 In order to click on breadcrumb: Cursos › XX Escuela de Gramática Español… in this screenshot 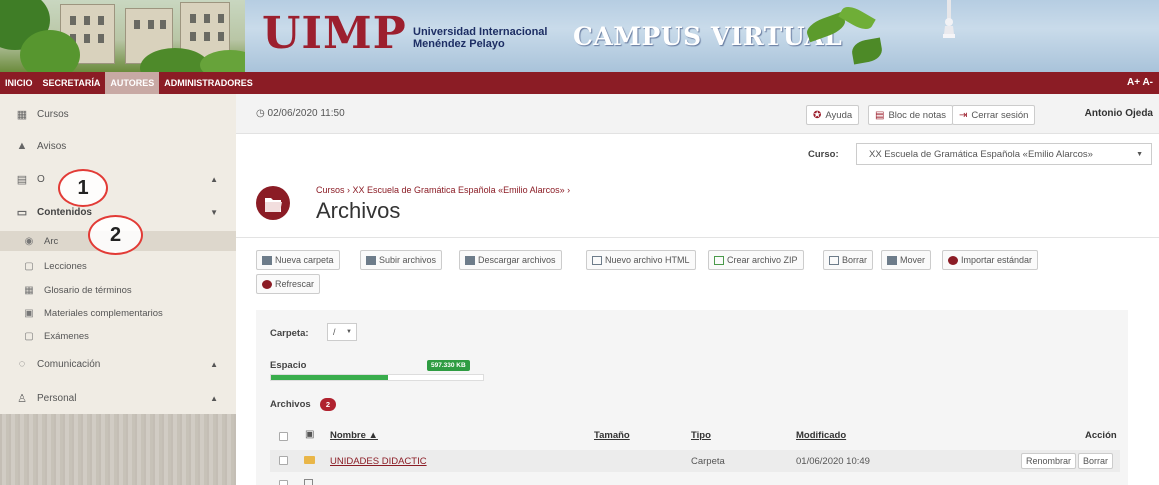, I will do `click(443, 190)`.